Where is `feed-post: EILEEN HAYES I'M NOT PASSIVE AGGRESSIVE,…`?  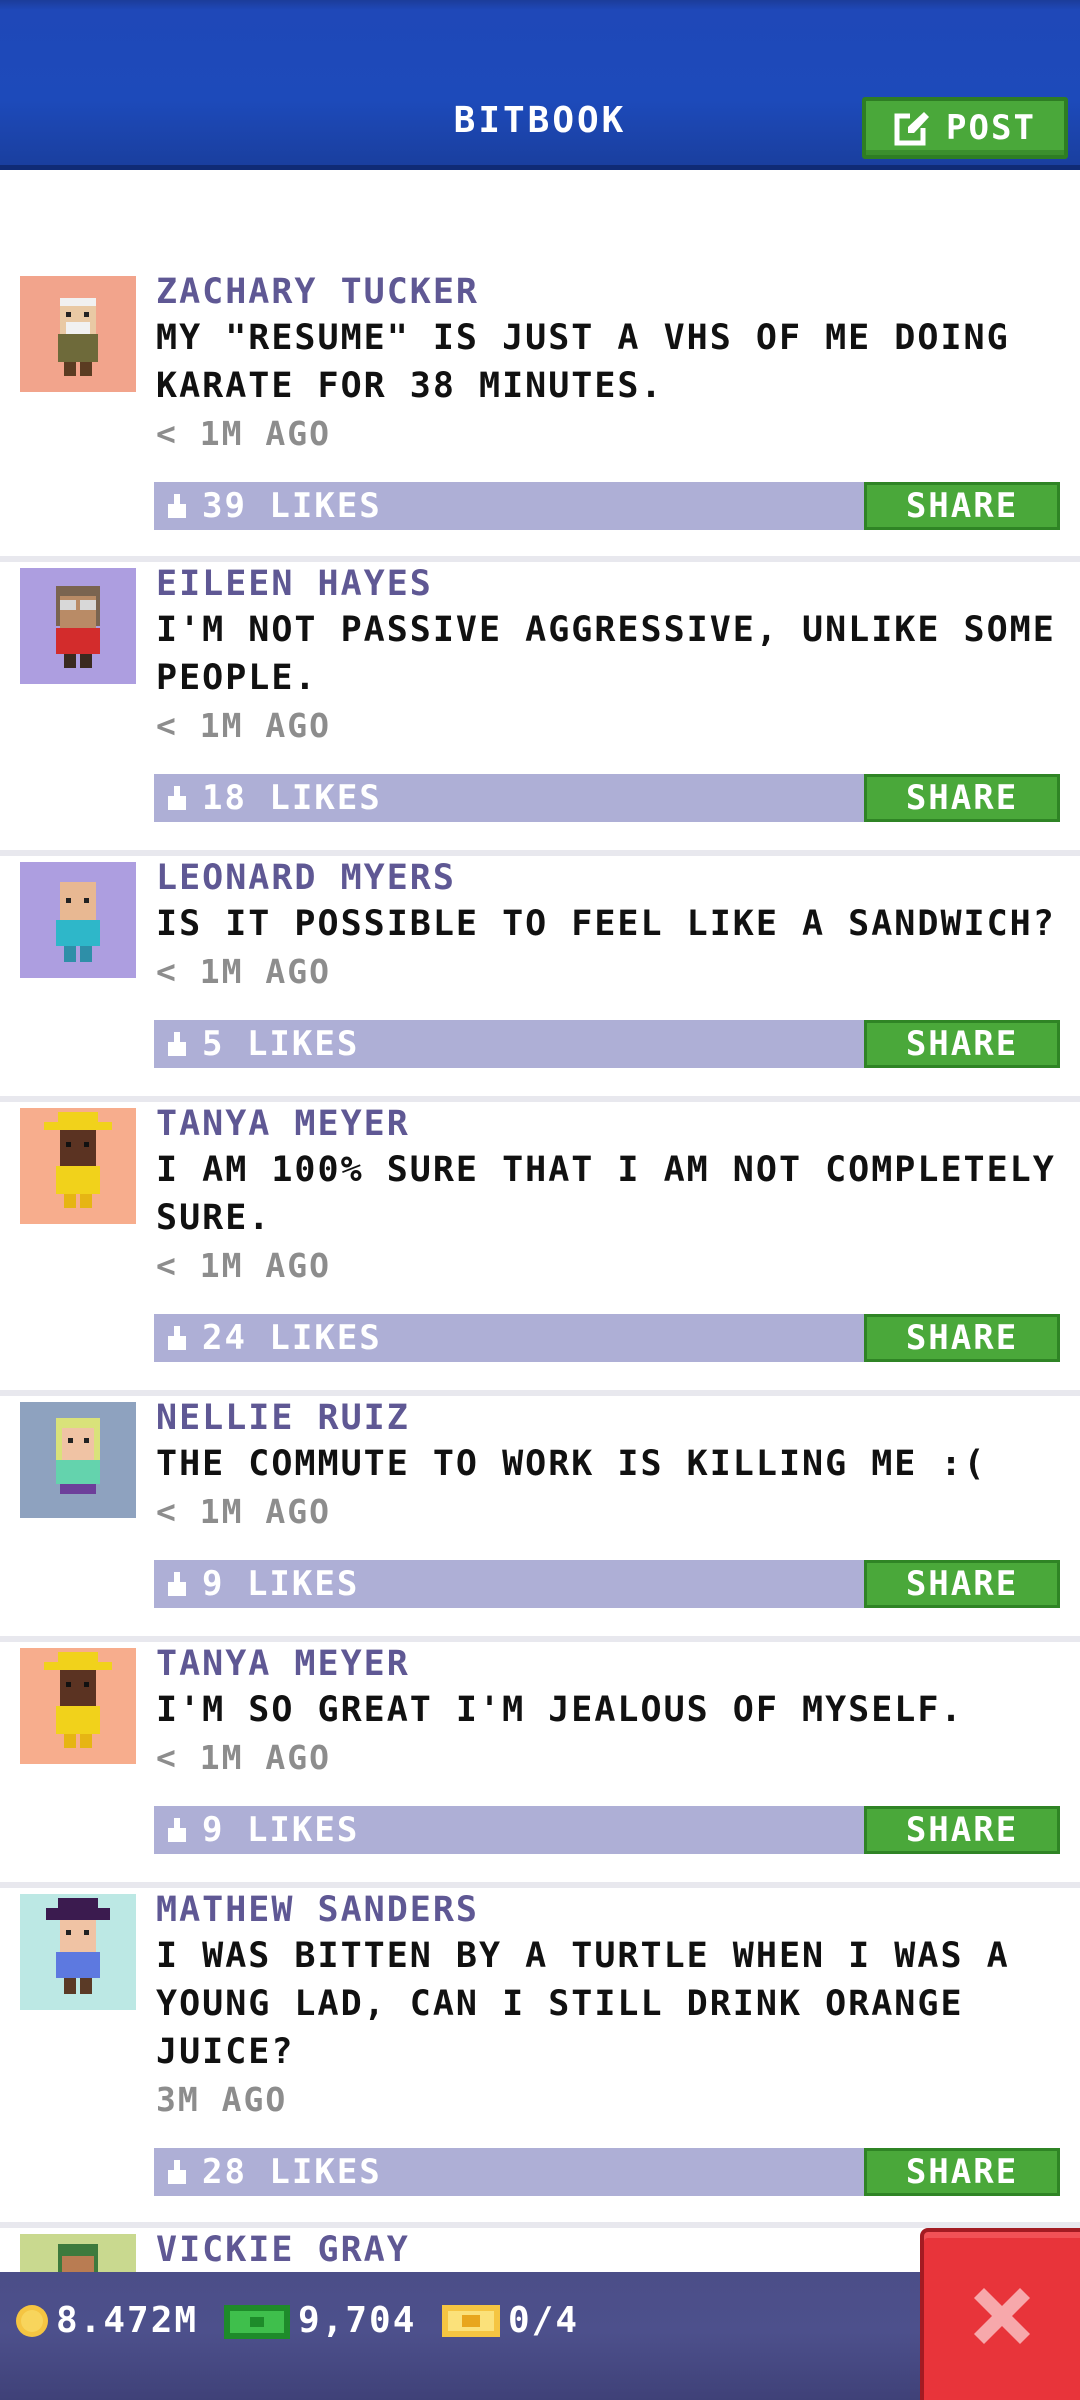
feed-post: EILEEN HAYES I'M NOT PASSIVE AGGRESSIVE,… is located at coordinates (540, 709).